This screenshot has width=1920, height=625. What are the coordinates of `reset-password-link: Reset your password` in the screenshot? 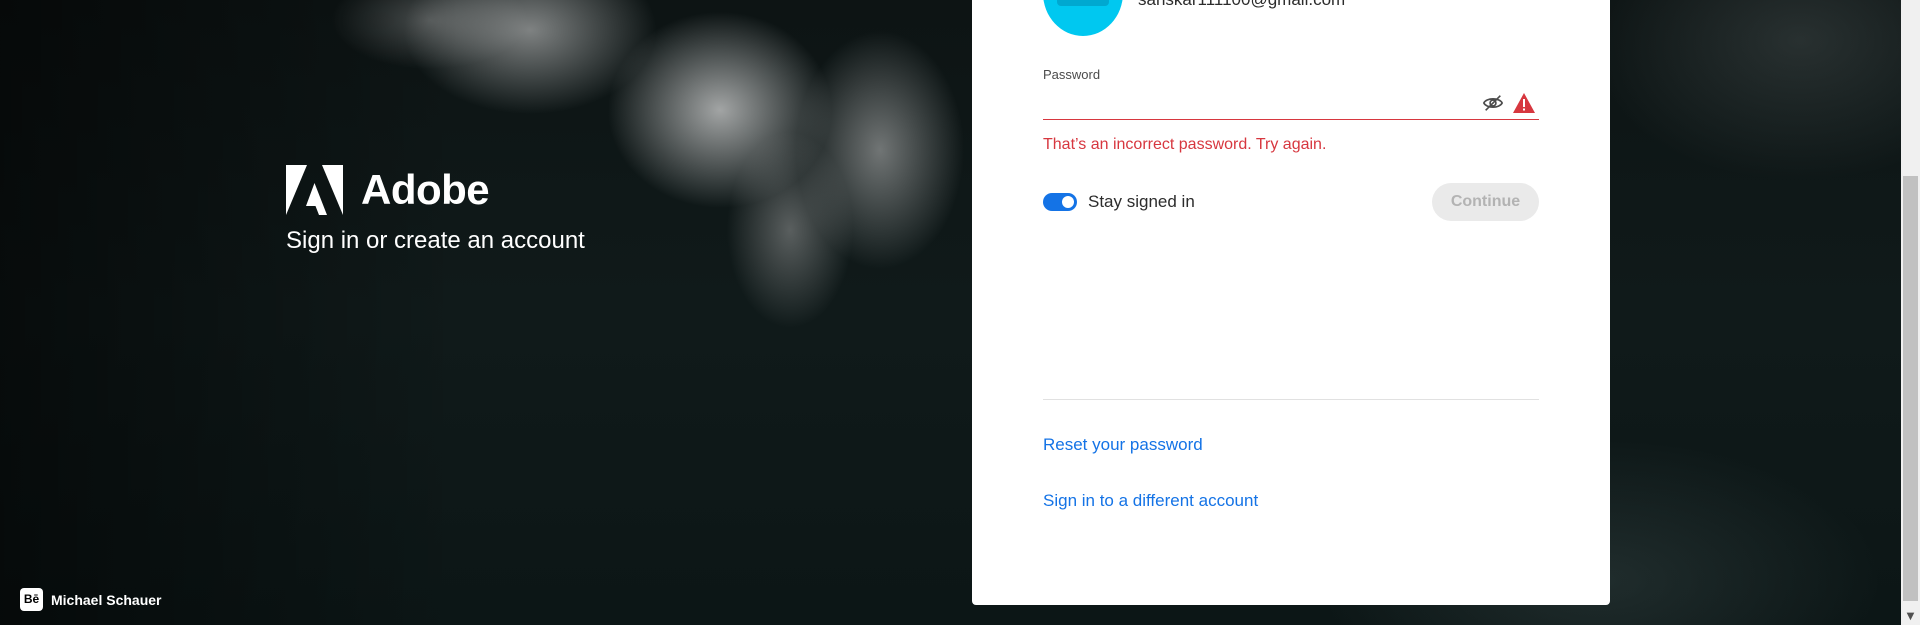 It's located at (1123, 445).